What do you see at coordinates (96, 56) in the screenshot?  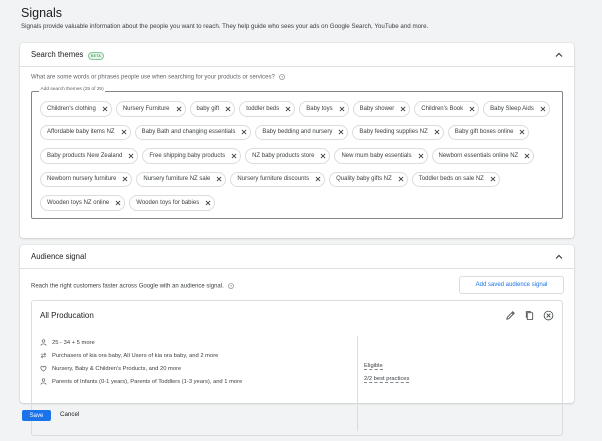 I see `beta-badge: BETA` at bounding box center [96, 56].